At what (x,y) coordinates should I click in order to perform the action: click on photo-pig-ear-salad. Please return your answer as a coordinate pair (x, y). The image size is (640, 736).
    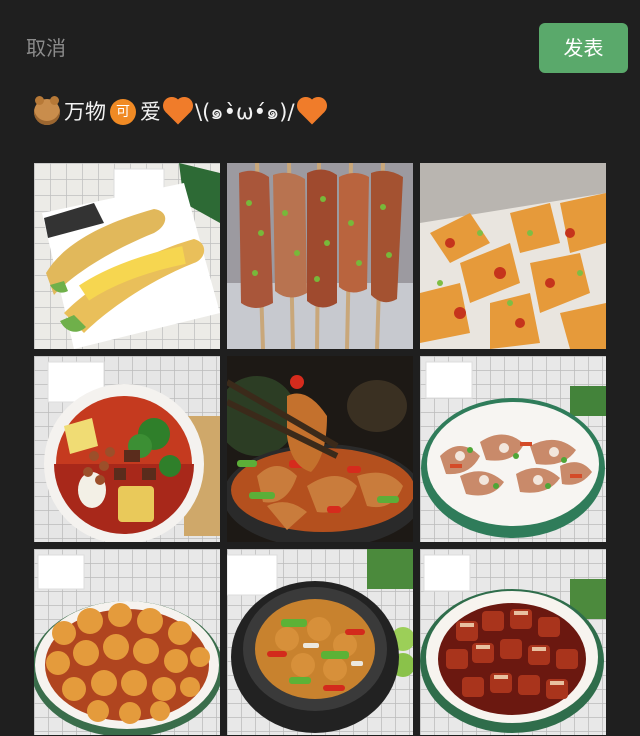
    Looking at the image, I should click on (513, 449).